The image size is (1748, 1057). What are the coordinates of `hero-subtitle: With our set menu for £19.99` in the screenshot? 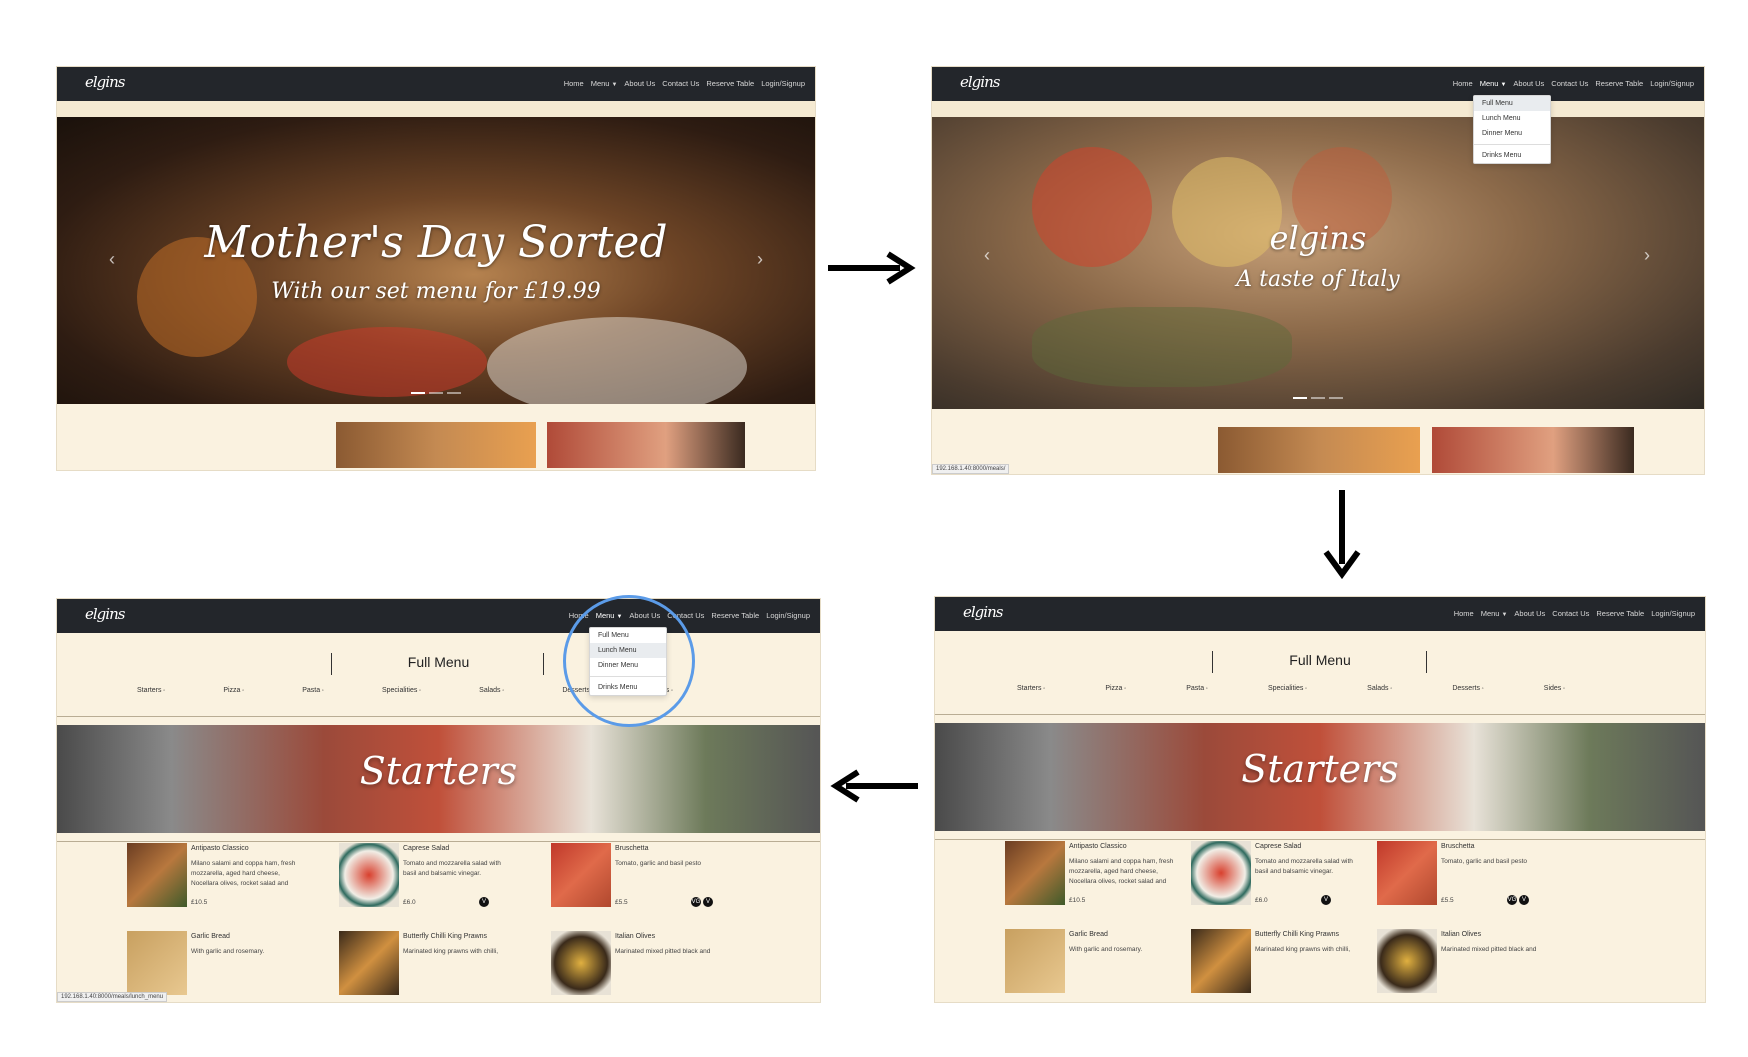 It's located at (436, 291).